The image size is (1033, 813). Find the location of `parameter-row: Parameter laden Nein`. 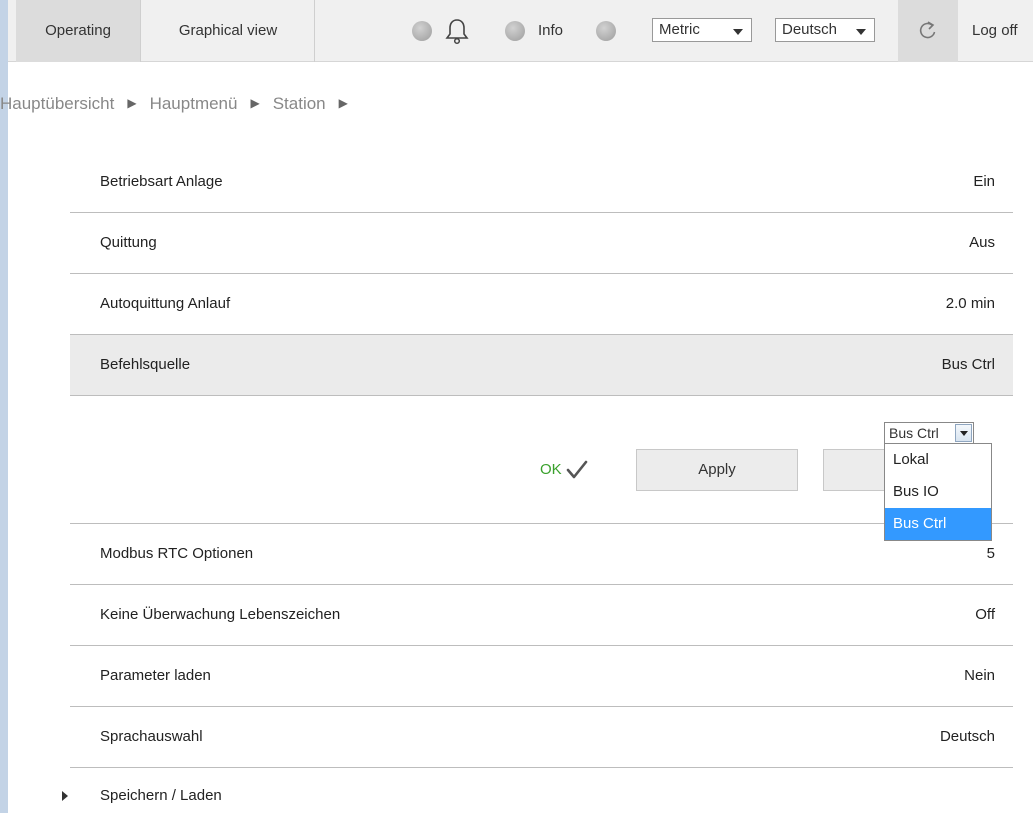

parameter-row: Parameter laden Nein is located at coordinates (541, 676).